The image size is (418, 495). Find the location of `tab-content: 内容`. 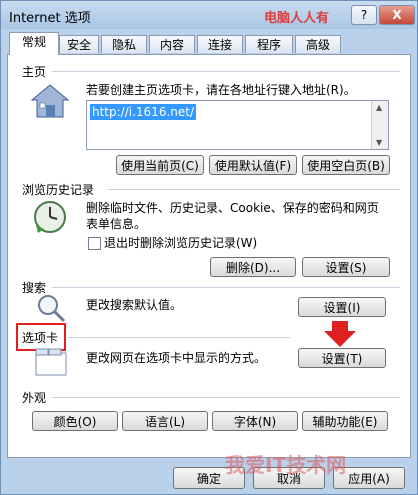

tab-content: 内容 is located at coordinates (172, 44).